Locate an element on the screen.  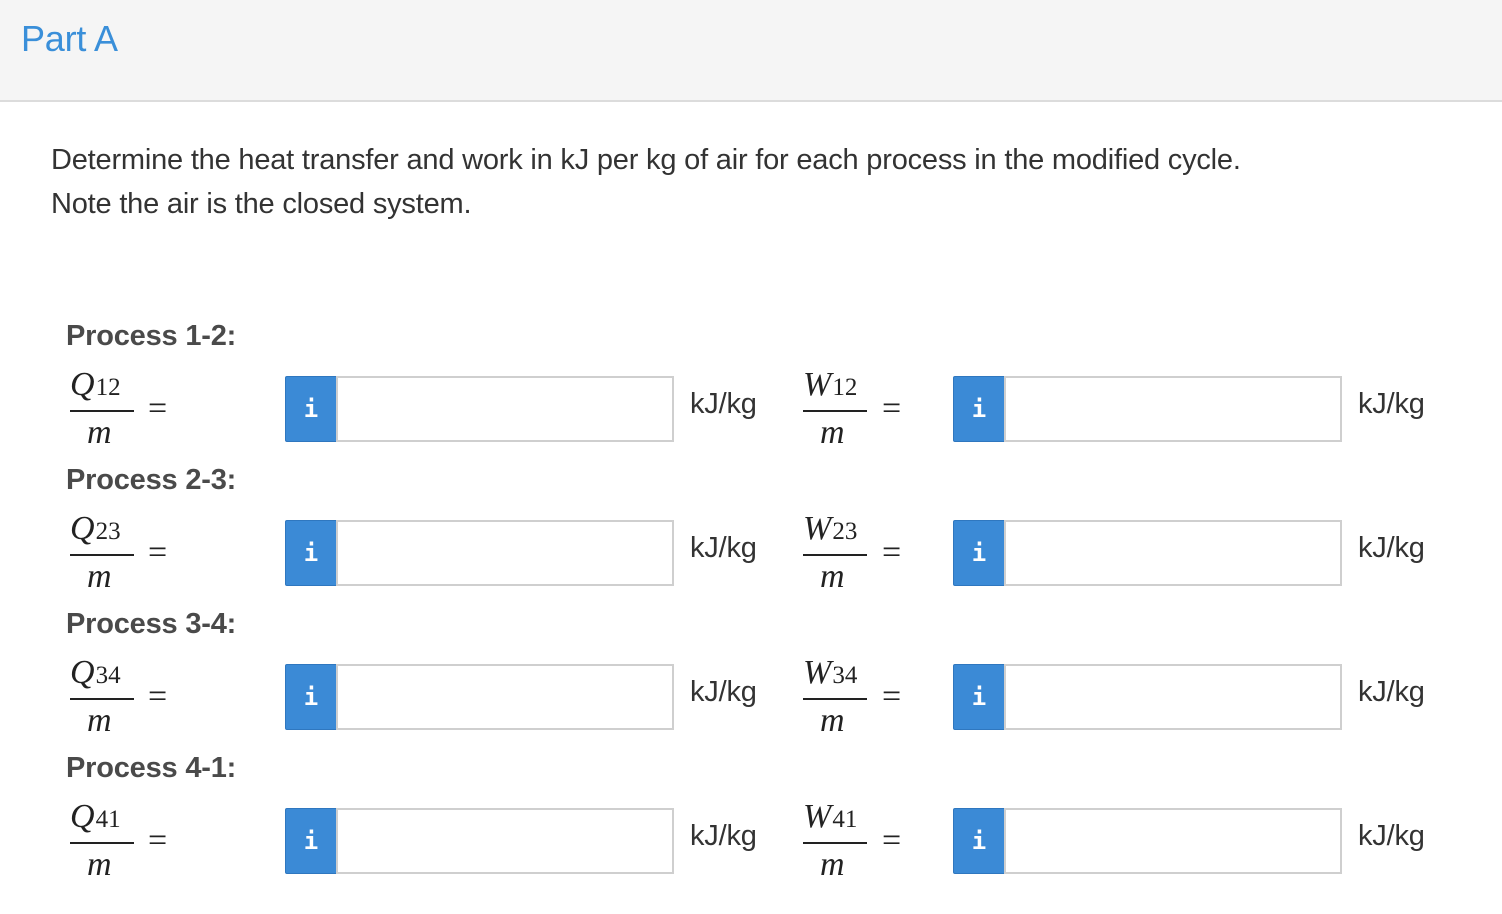
heat-numerator: Q34 is located at coordinates (95, 672).